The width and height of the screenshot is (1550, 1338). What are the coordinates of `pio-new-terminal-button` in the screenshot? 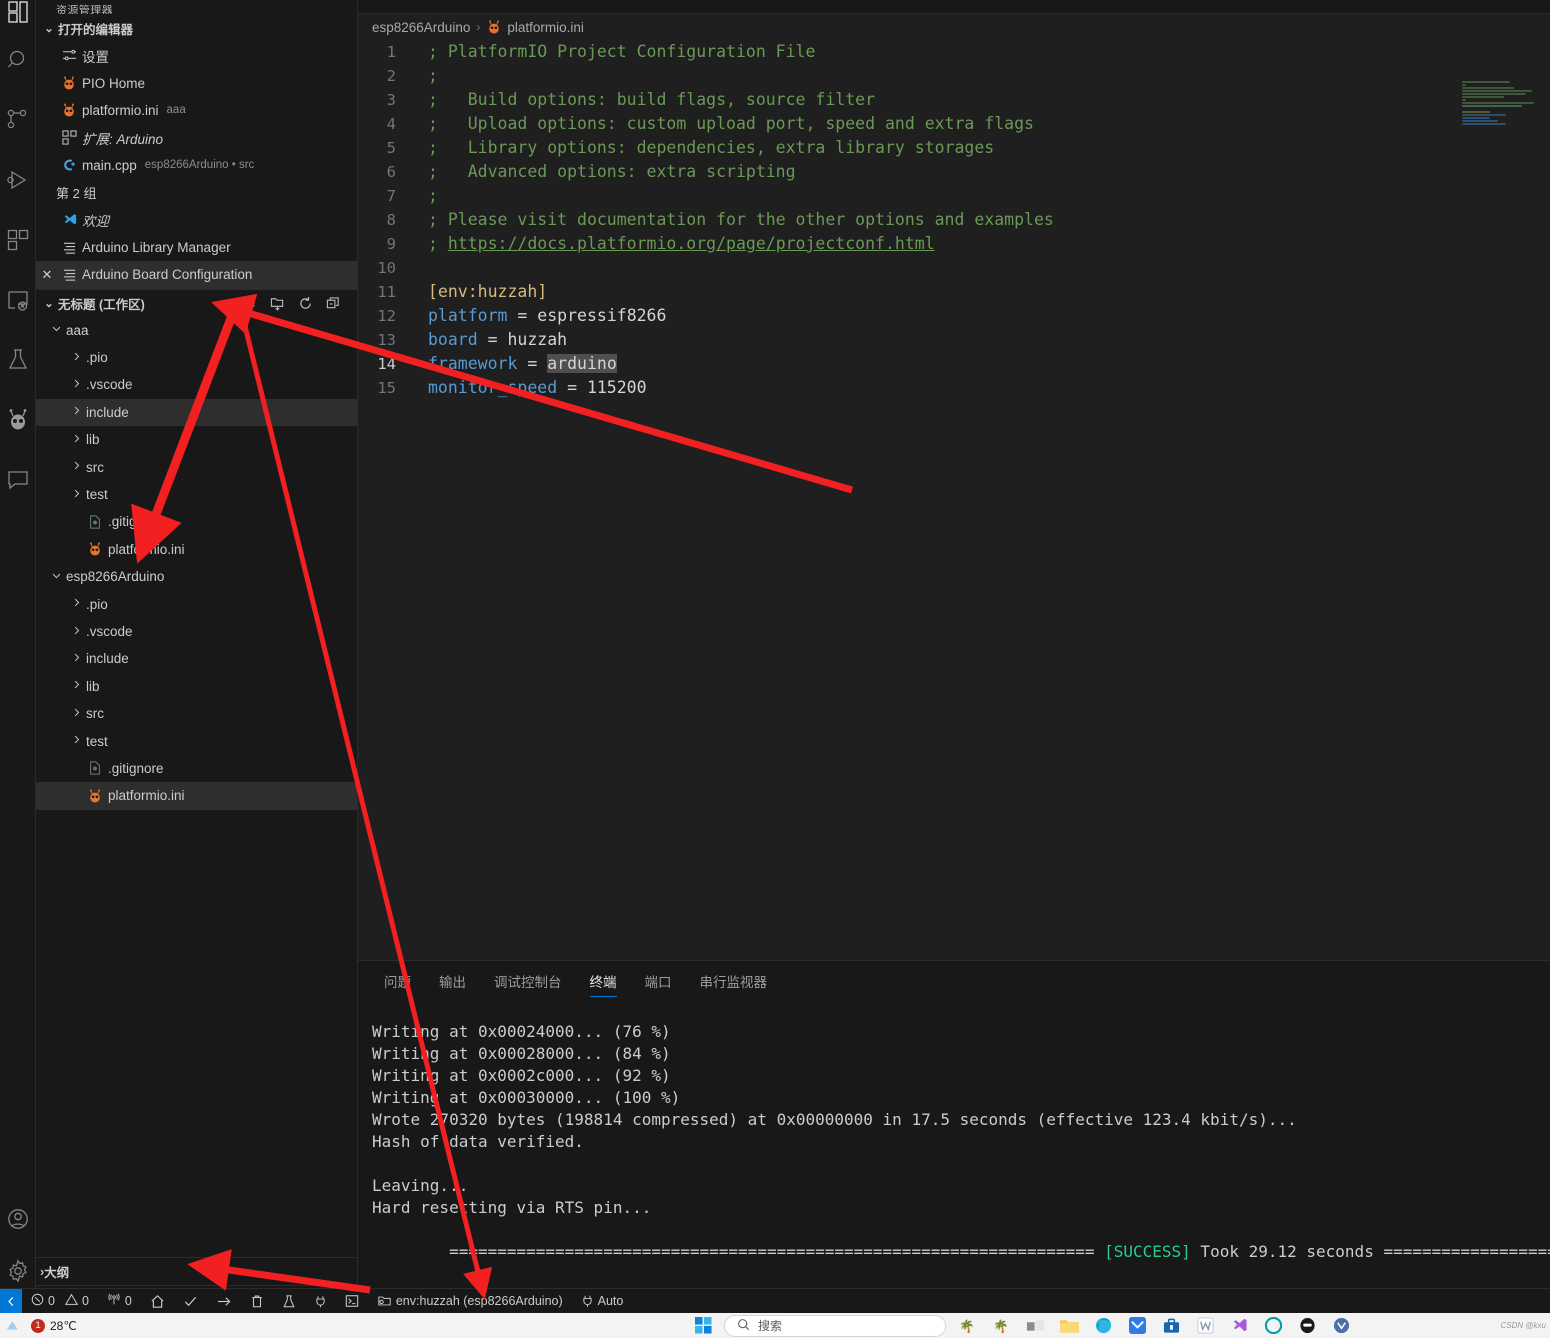 It's located at (352, 1301).